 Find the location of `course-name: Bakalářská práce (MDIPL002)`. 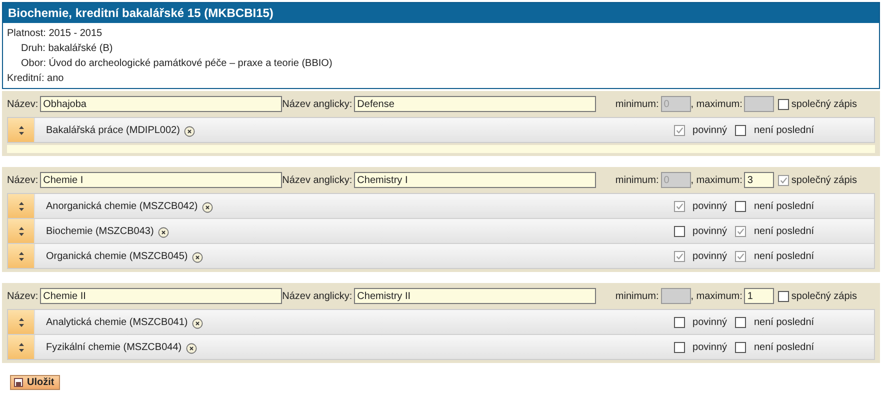

course-name: Bakalářská práce (MDIPL002) is located at coordinates (113, 130).